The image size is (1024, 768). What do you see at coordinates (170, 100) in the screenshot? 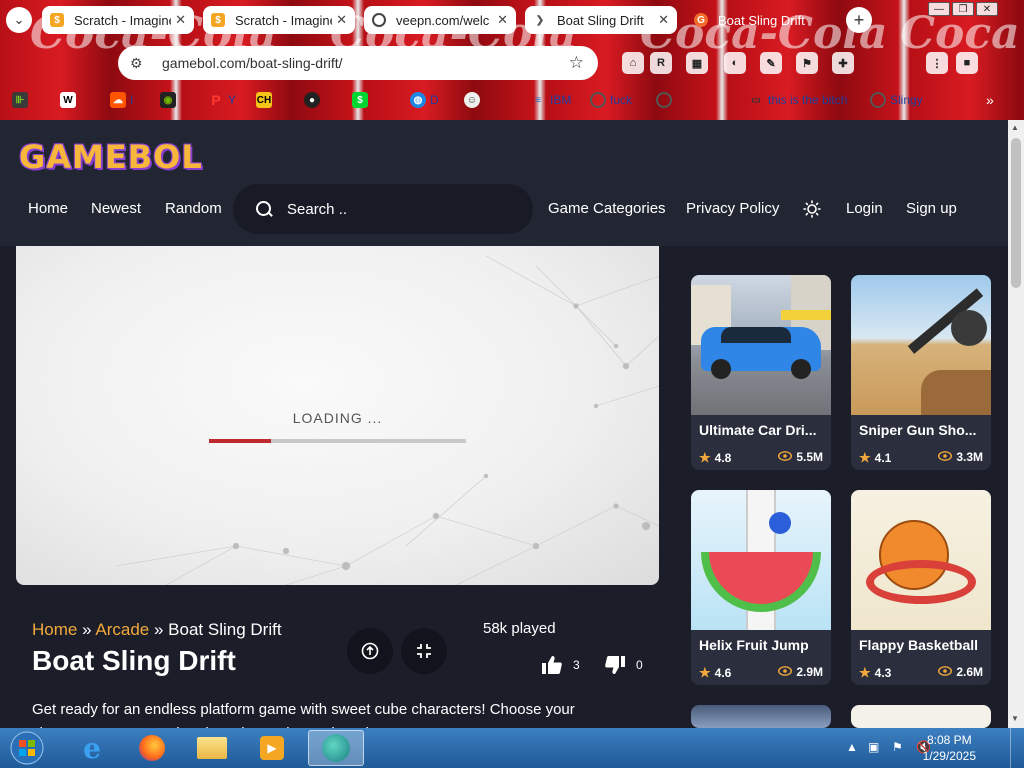
I see `bookmark-item: ◉` at bounding box center [170, 100].